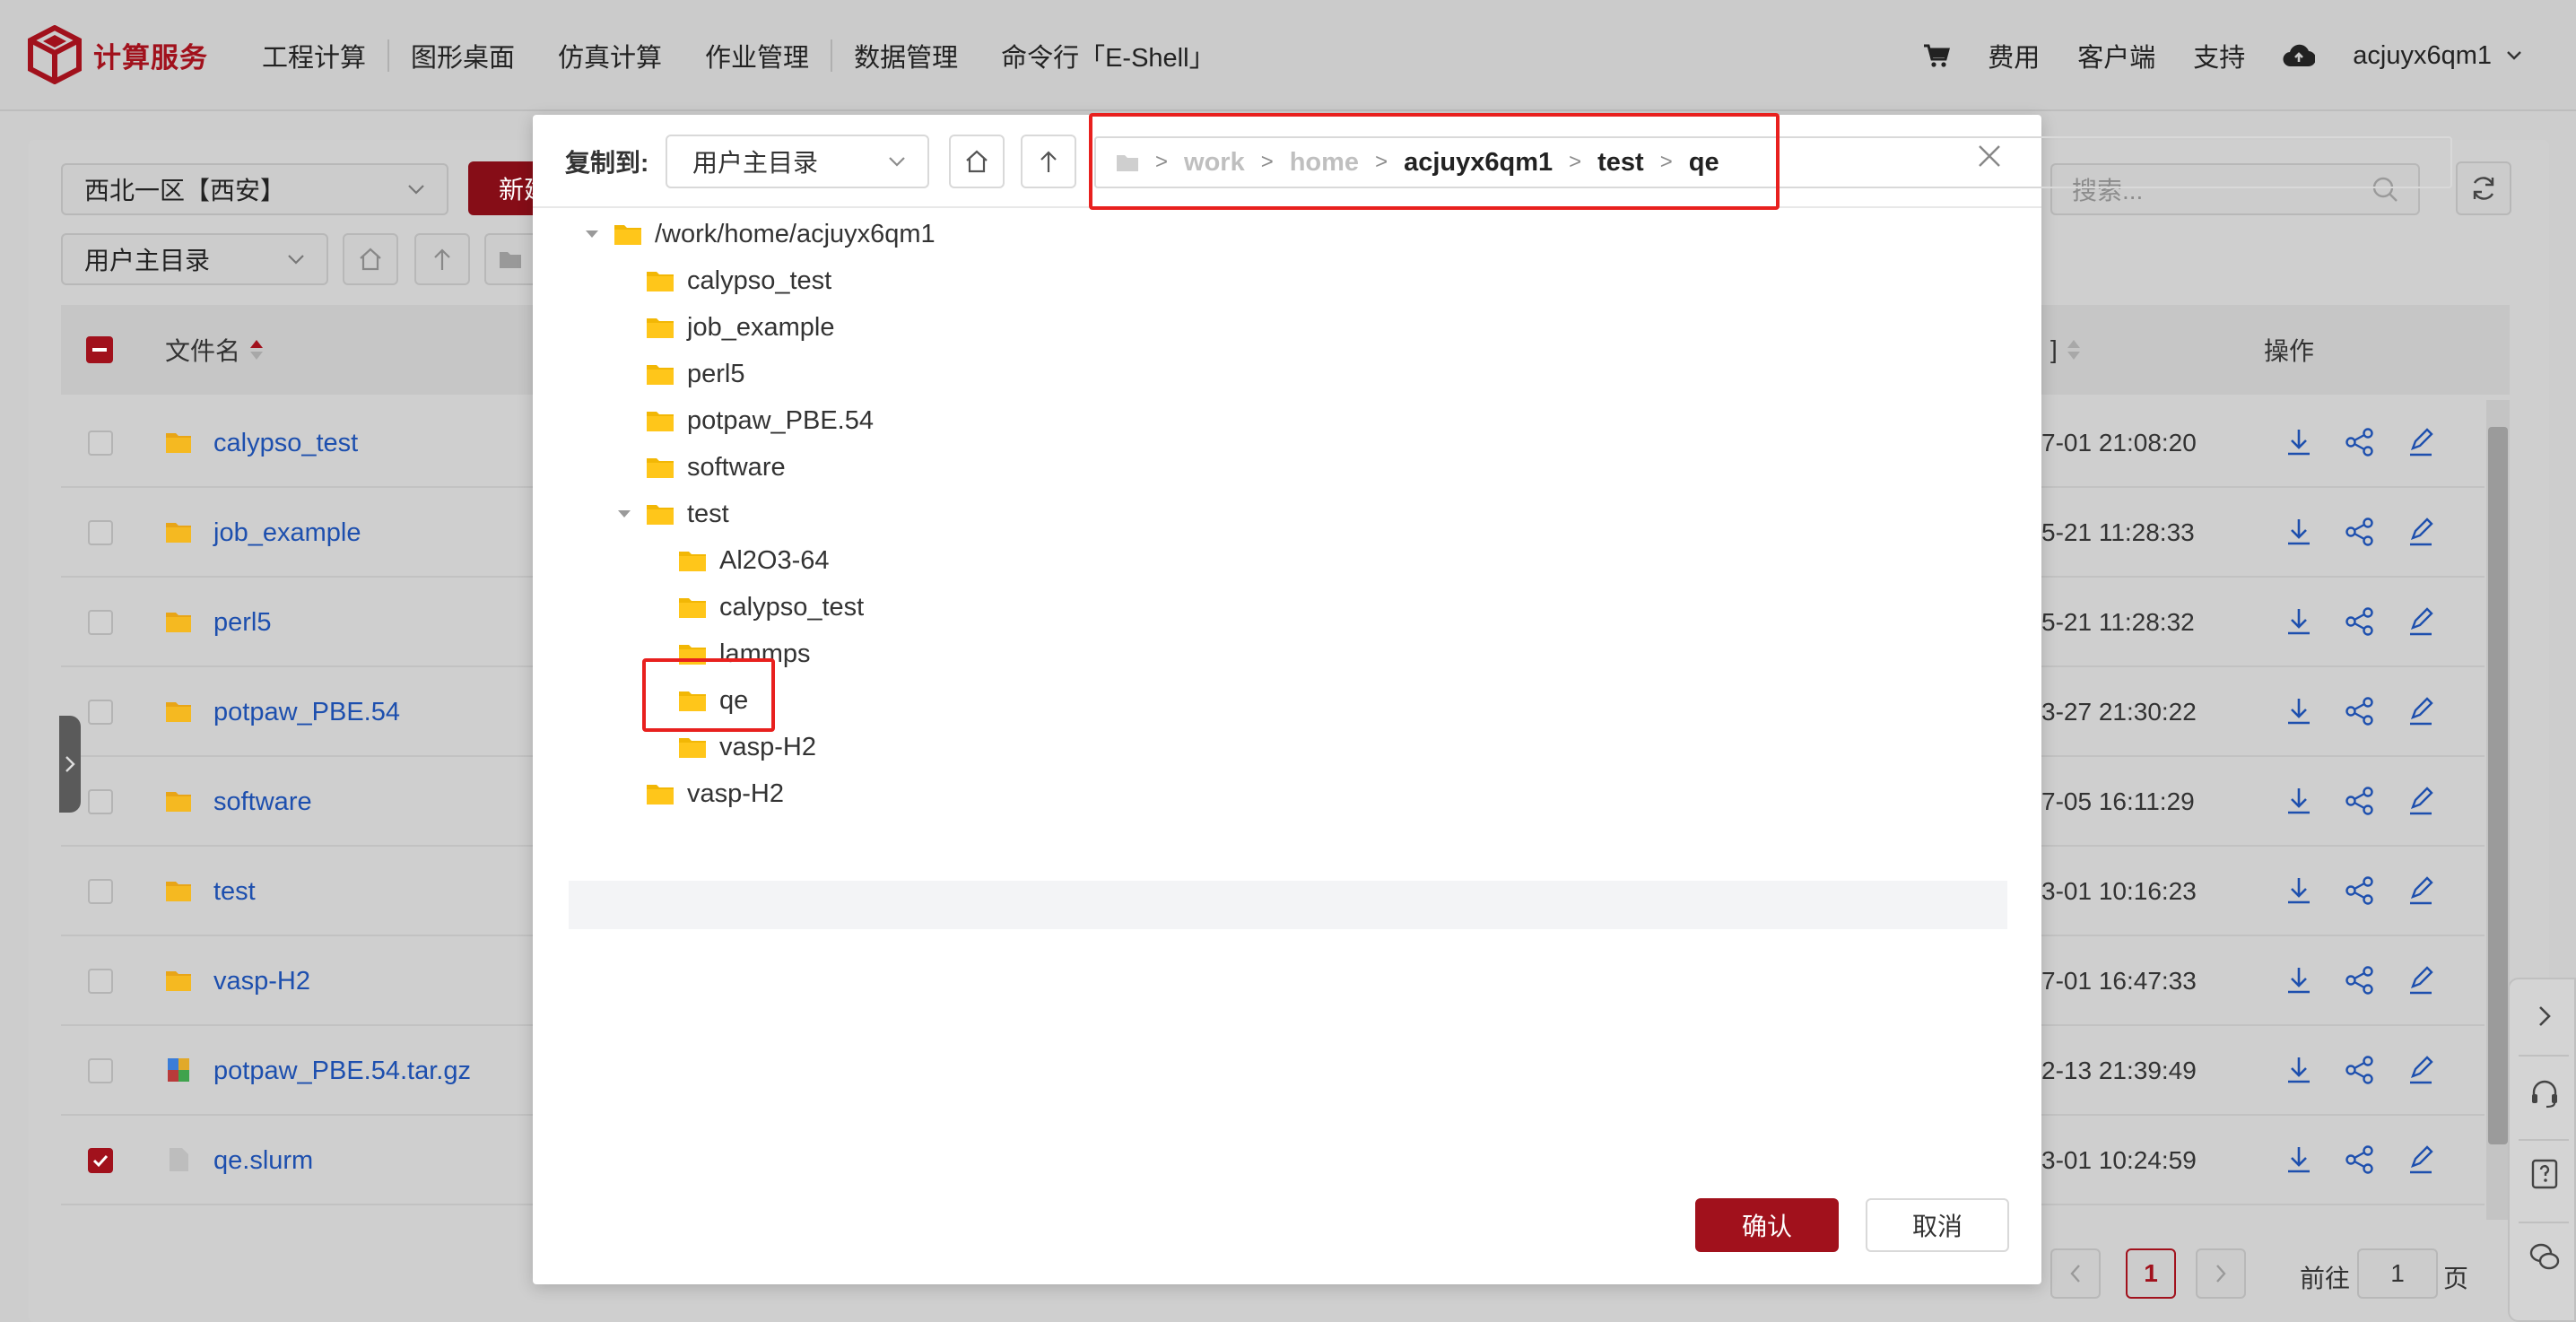 Image resolution: width=2576 pixels, height=1322 pixels. What do you see at coordinates (2075, 1273) in the screenshot?
I see `prev-page-button` at bounding box center [2075, 1273].